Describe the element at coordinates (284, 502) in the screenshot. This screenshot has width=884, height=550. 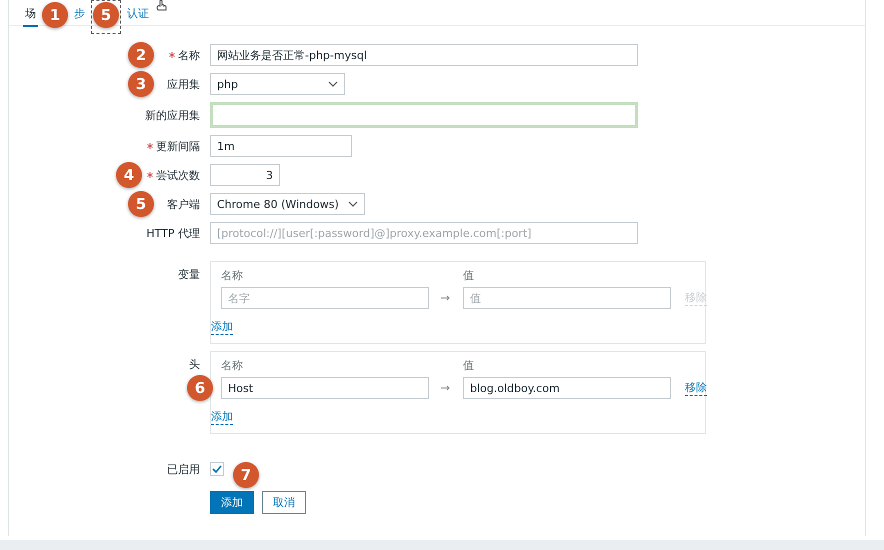
I see `cancel-button: 取消` at that location.